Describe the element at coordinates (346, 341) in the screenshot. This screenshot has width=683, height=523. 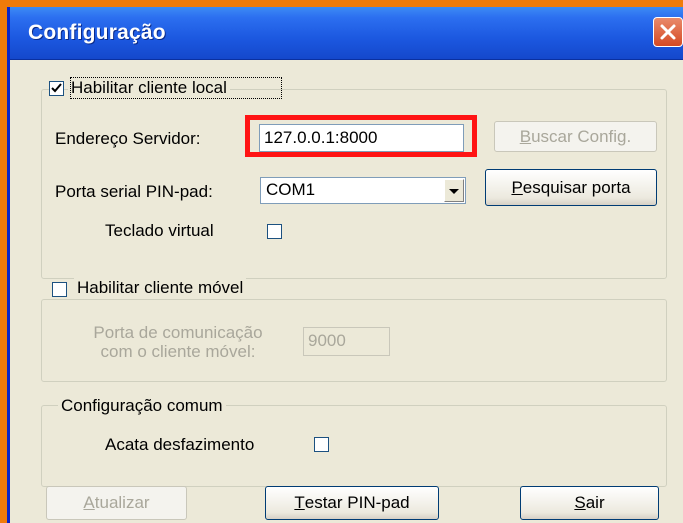
I see `mobile-port-input: 9000` at that location.